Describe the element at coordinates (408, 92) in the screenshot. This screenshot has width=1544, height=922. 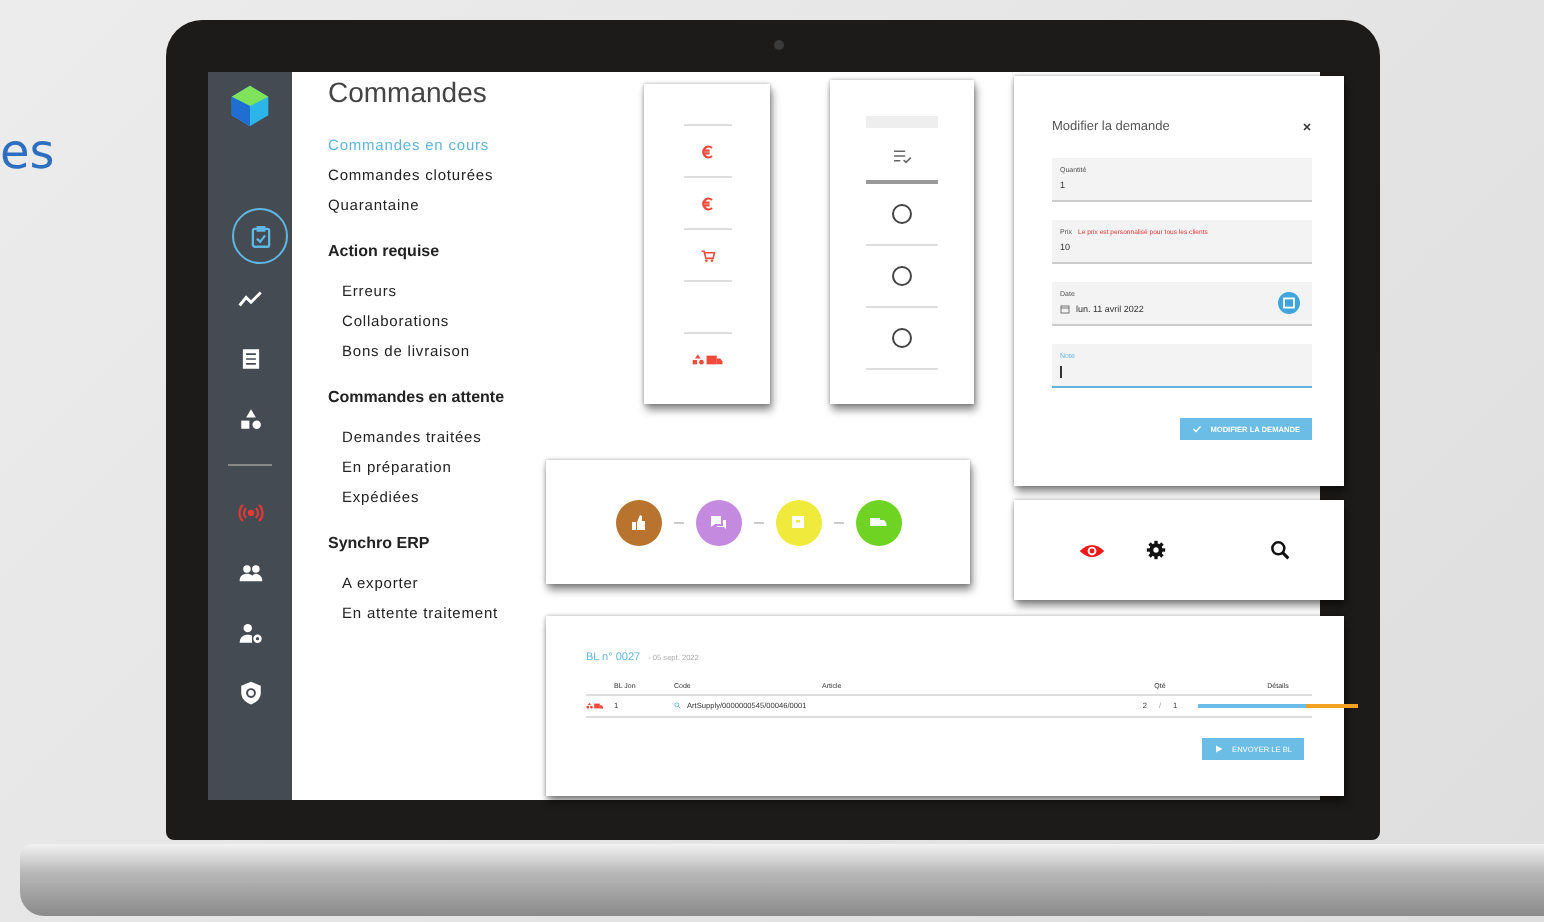
I see `page-title: Commandes` at that location.